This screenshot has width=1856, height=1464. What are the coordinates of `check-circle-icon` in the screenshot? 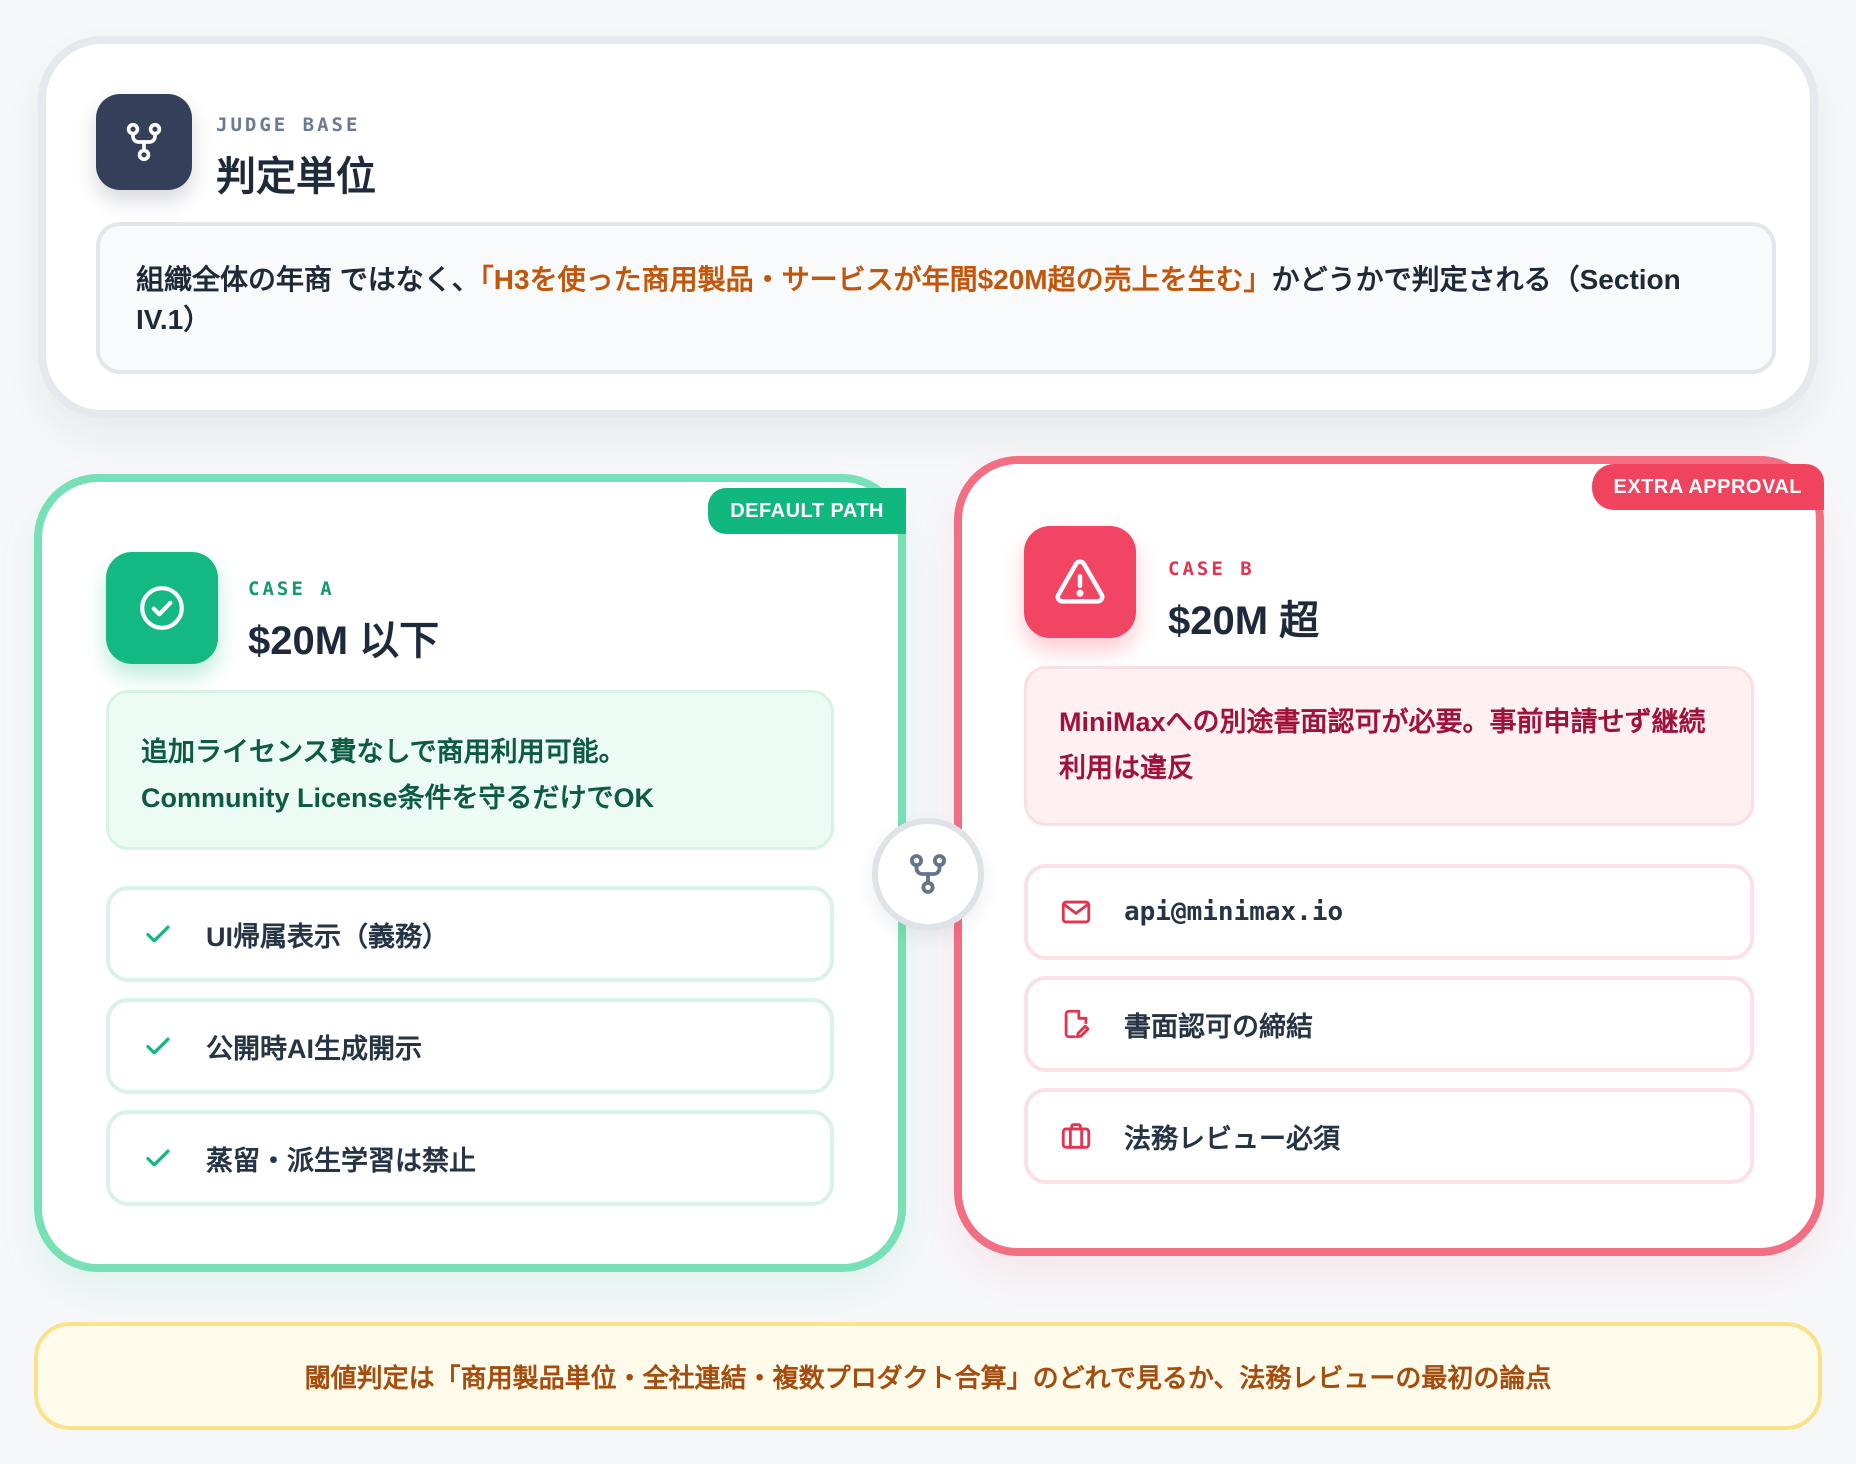 It's located at (162, 608).